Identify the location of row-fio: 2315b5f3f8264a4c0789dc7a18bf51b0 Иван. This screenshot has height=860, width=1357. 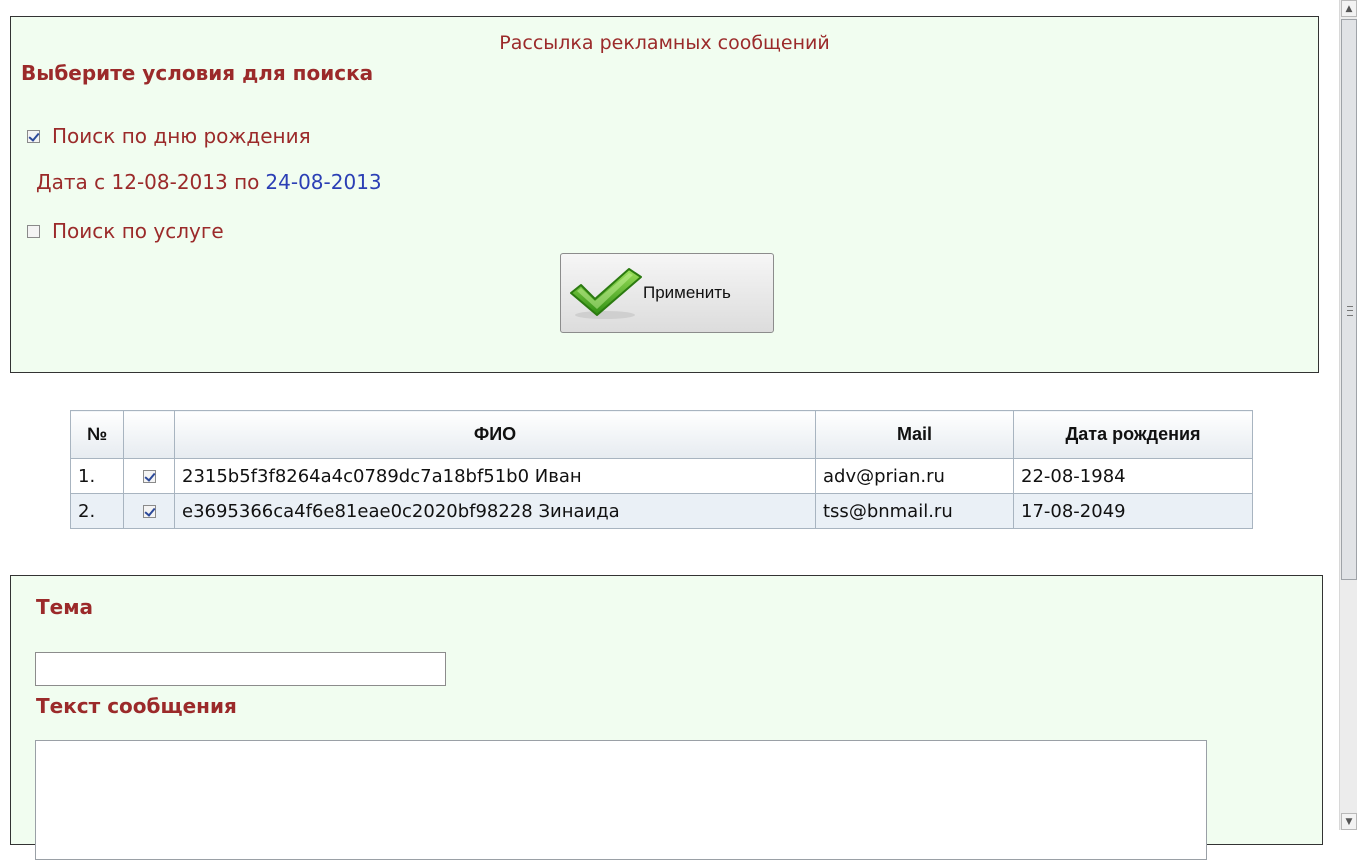
(495, 476).